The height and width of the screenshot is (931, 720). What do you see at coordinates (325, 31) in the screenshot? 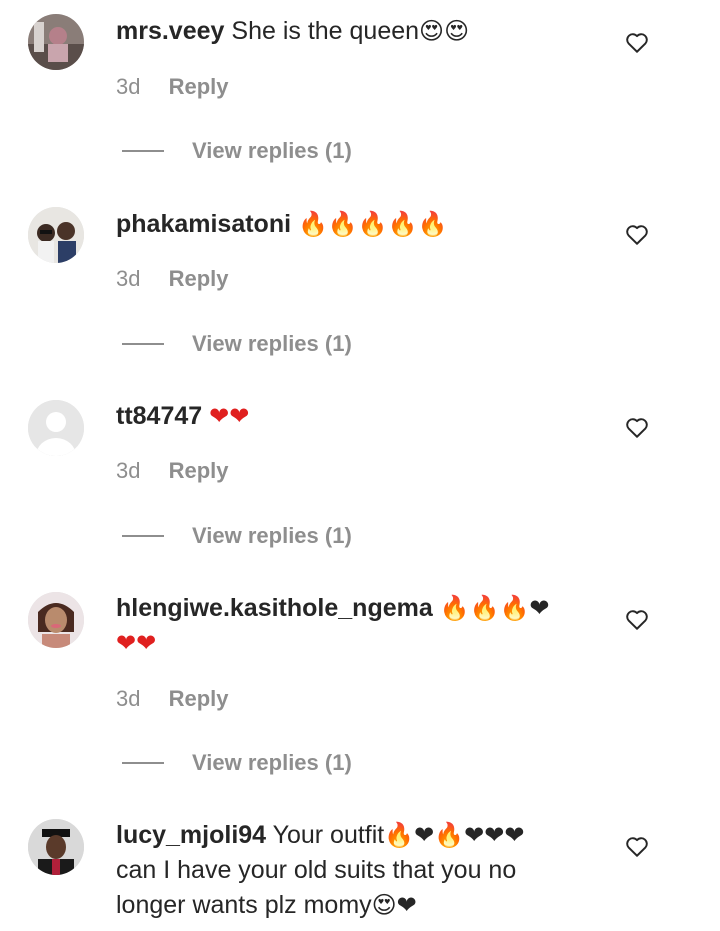
I see `comment-text: She is the queen` at bounding box center [325, 31].